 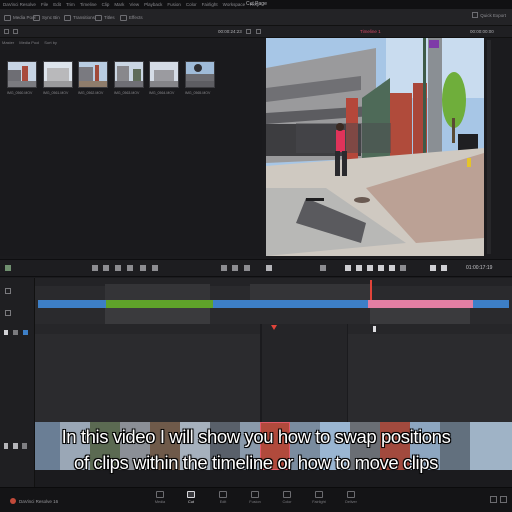 What do you see at coordinates (98, 17) in the screenshot?
I see `titles-icon` at bounding box center [98, 17].